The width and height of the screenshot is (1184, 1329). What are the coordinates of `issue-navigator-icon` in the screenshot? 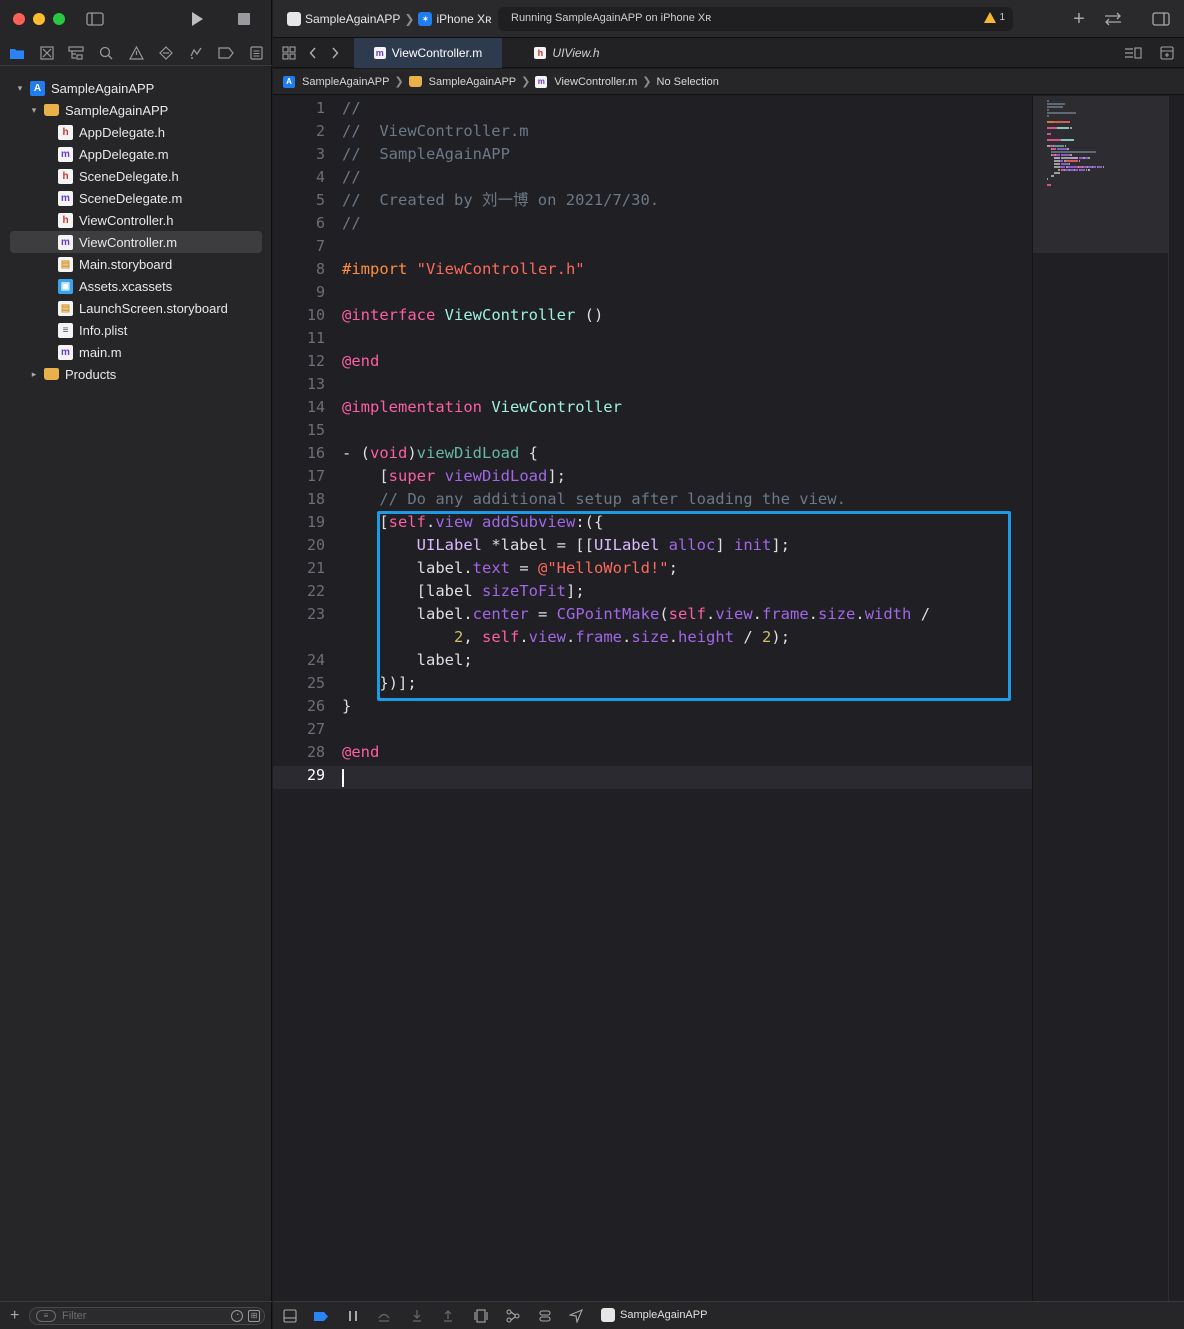 It's located at (136, 53).